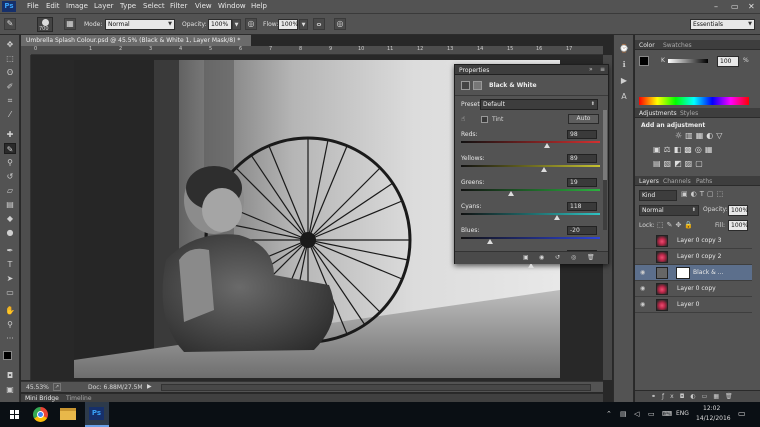  Describe the element at coordinates (26, 50) in the screenshot. I see `ruler-origin` at that location.